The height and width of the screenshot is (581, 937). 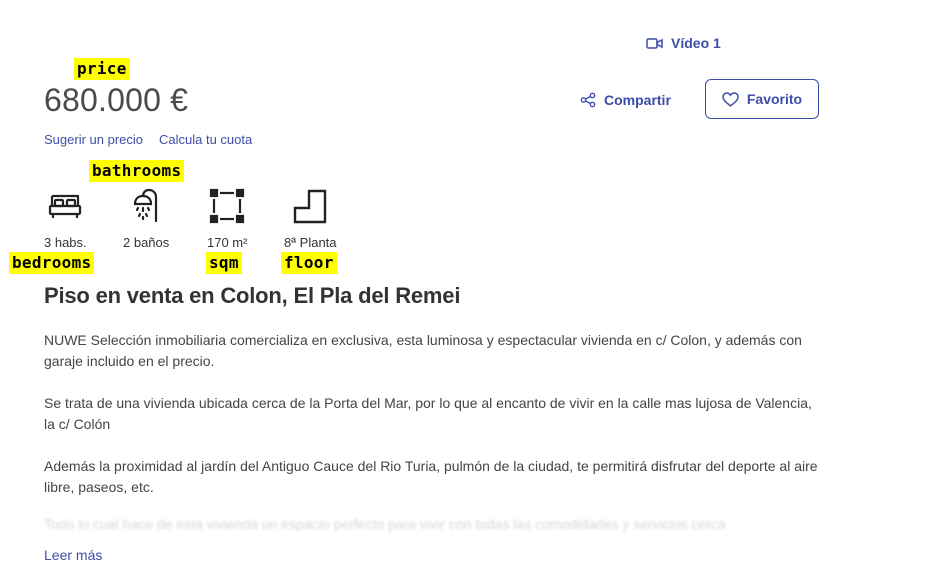 I want to click on feature-floor: 8ª Planta, so click(x=310, y=218).